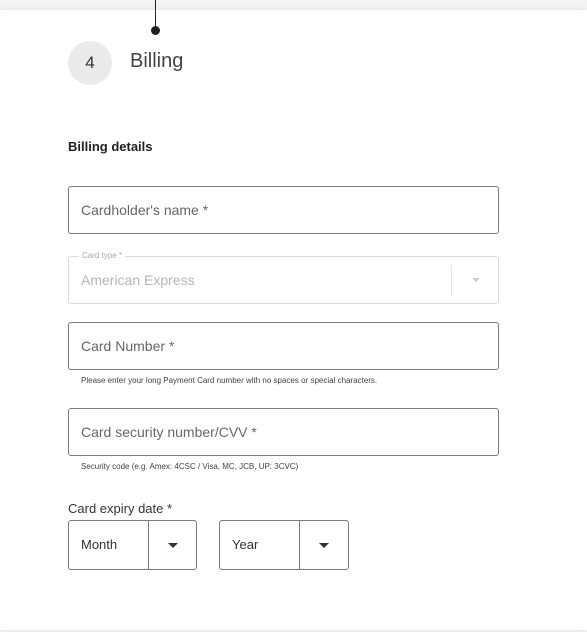 Image resolution: width=587 pixels, height=632 pixels. What do you see at coordinates (155, 14) in the screenshot?
I see `step-connector-line` at bounding box center [155, 14].